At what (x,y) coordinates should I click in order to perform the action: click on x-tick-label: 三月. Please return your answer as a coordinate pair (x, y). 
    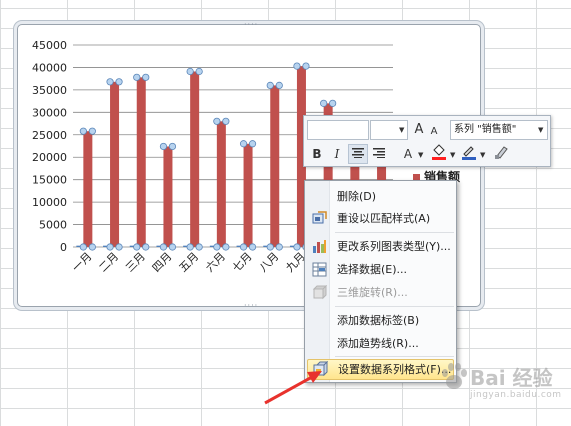
    Looking at the image, I should click on (135, 262).